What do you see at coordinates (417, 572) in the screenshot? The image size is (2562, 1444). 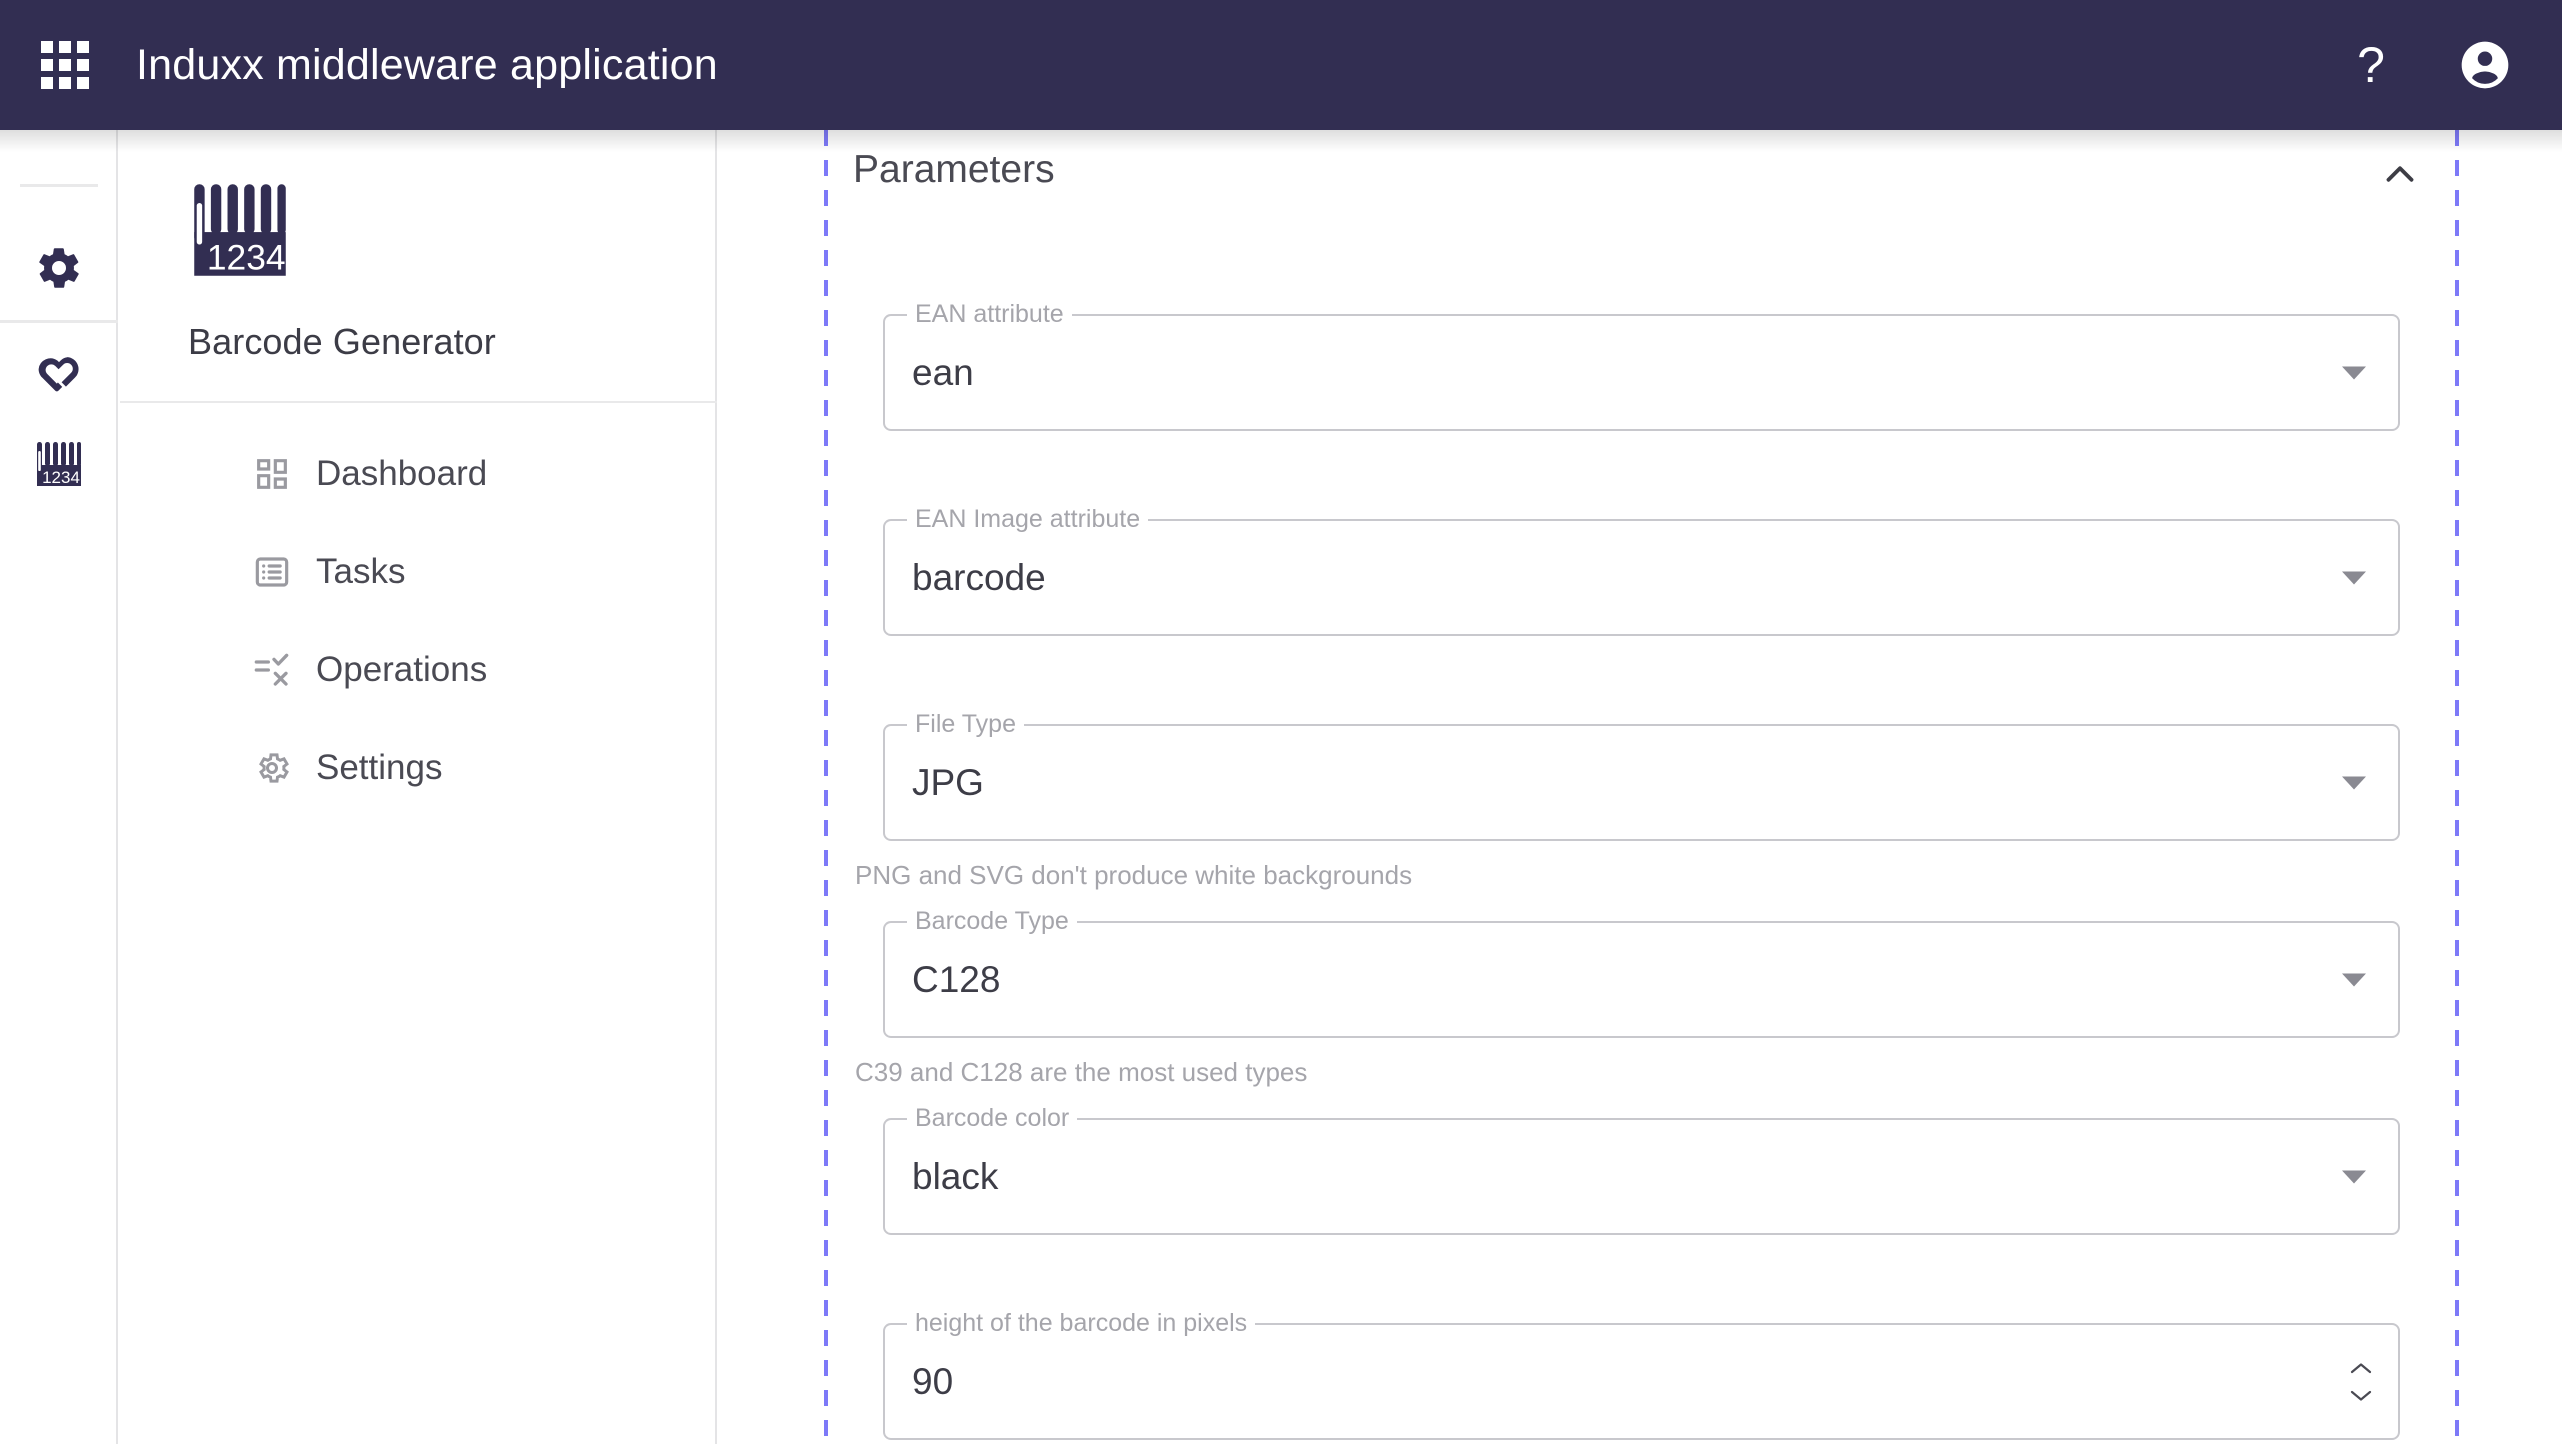 I see `sidebar-item-tasks: Tasks` at bounding box center [417, 572].